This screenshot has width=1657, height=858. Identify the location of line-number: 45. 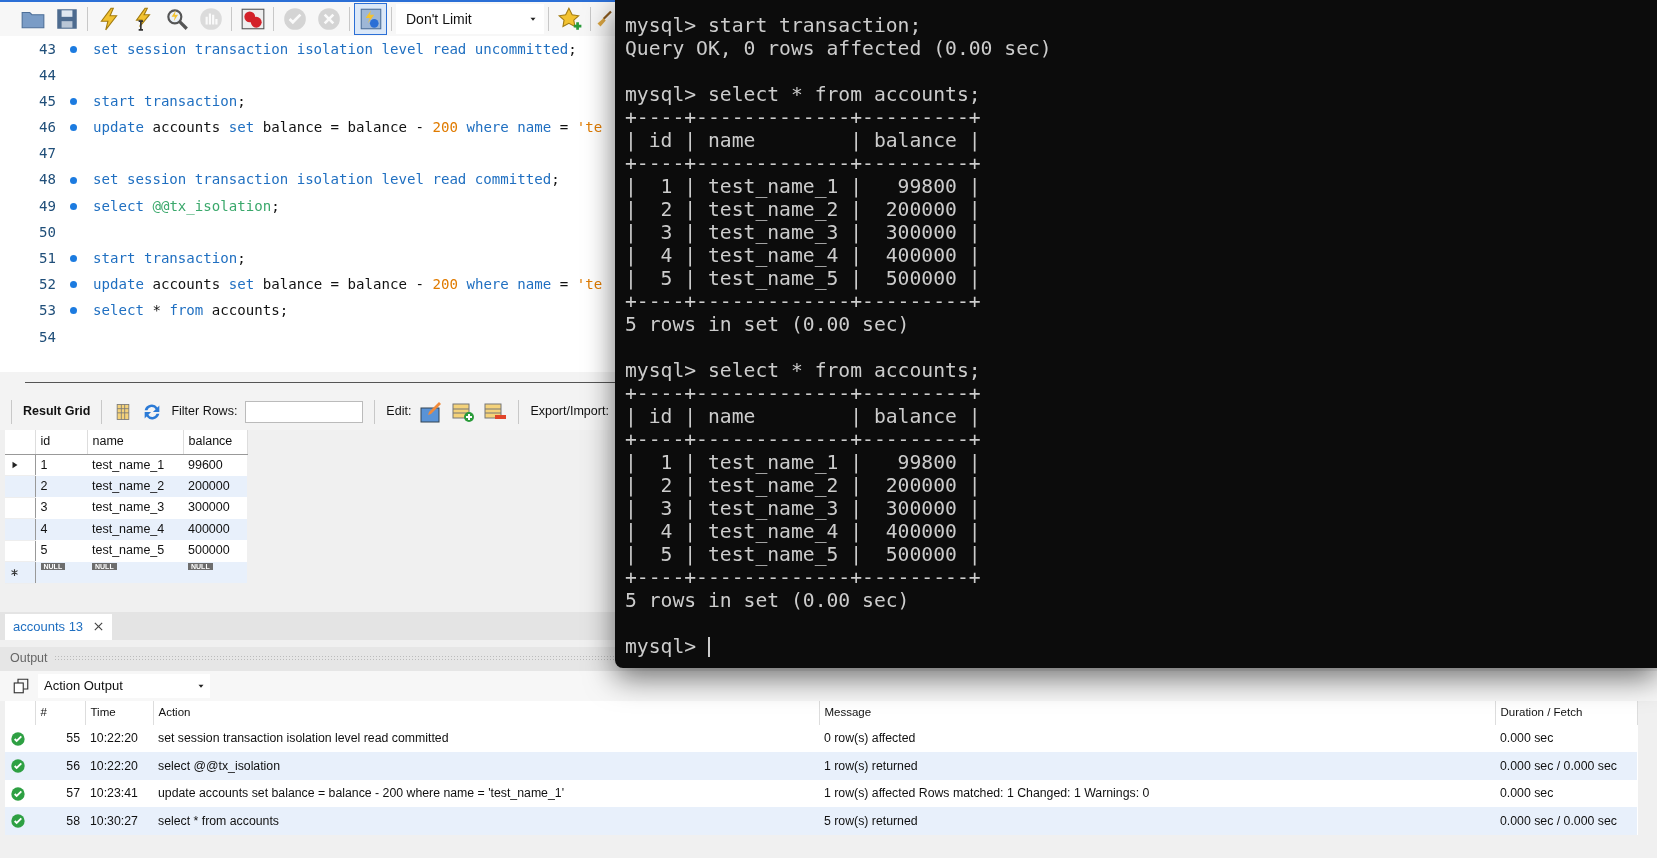
(47, 101).